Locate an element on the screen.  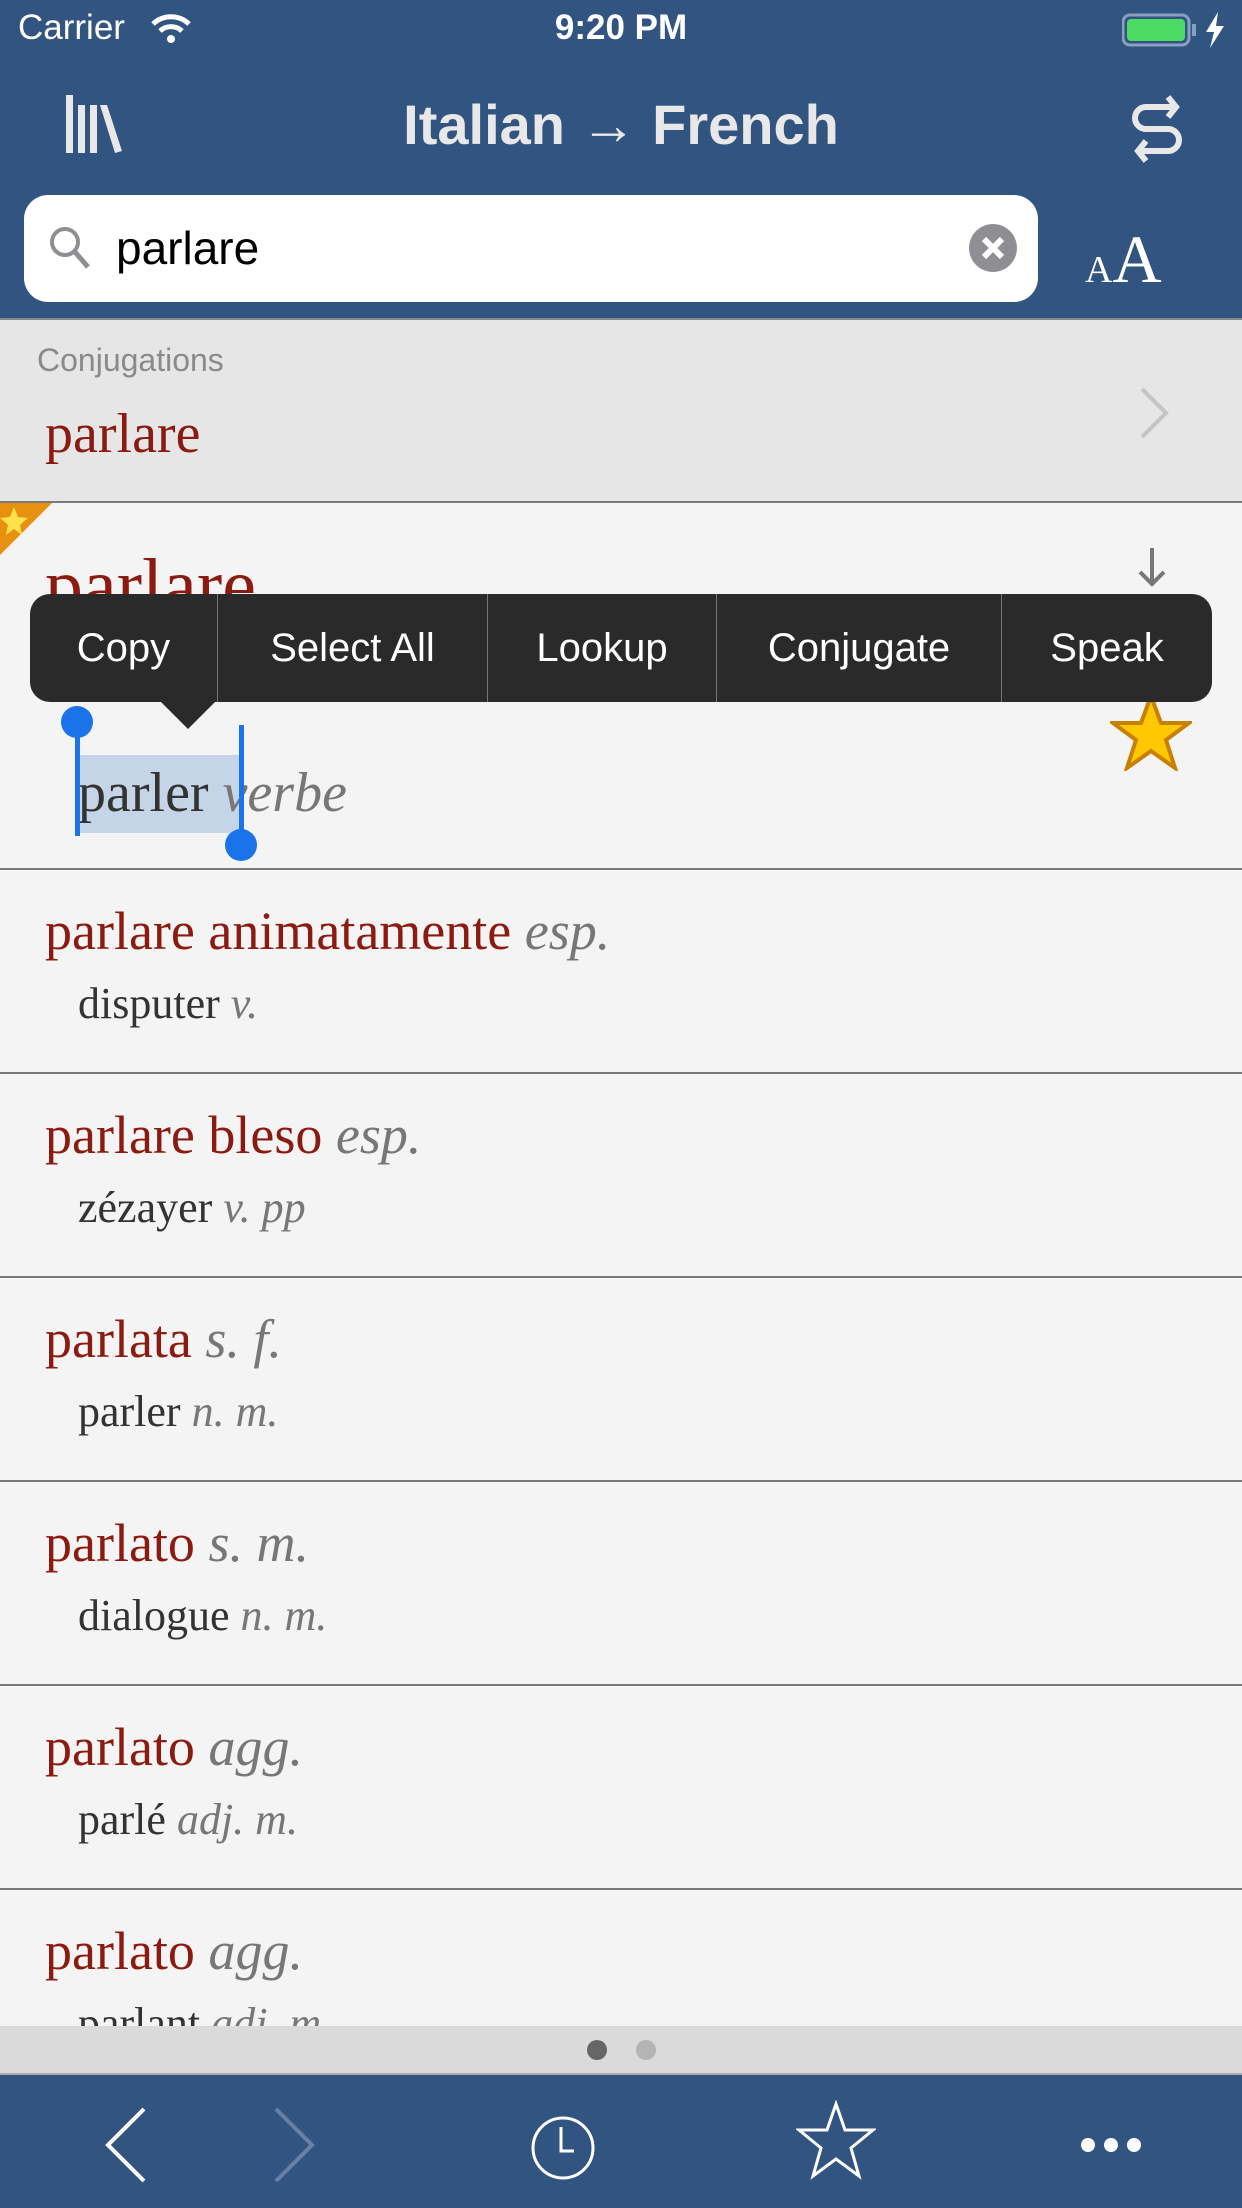
result-headword: parlare bleso is located at coordinates (184, 1135).